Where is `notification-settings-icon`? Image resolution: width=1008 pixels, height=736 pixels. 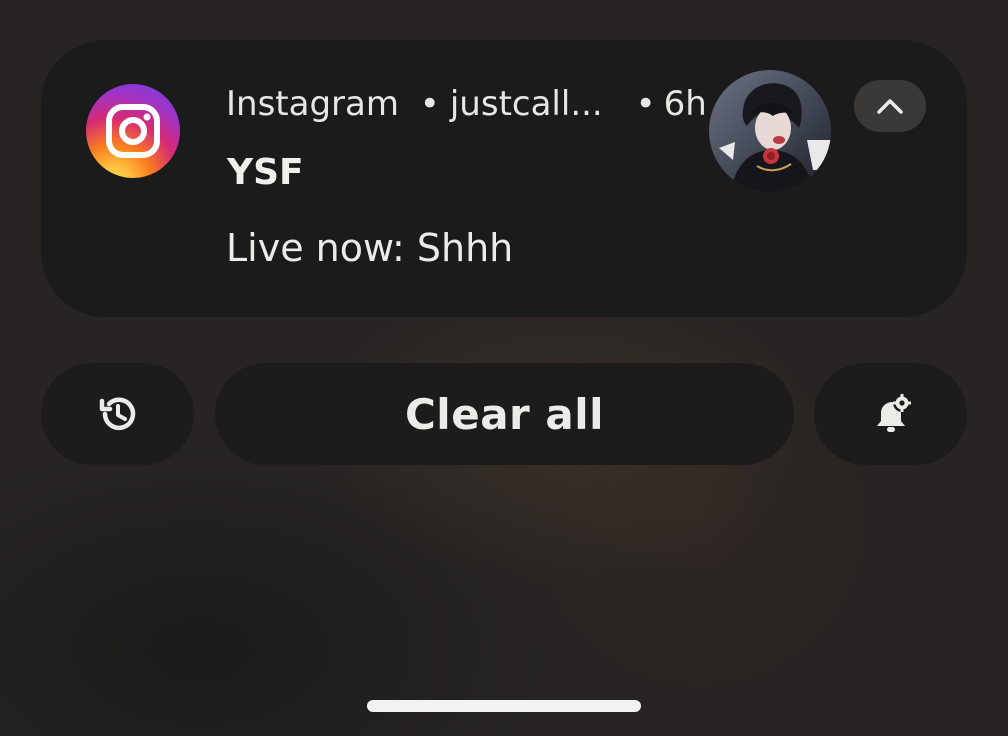
notification-settings-icon is located at coordinates (893, 413).